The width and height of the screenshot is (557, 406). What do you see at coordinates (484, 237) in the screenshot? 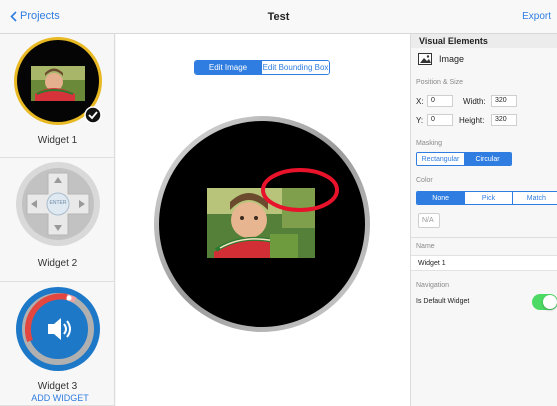
I see `divider` at bounding box center [484, 237].